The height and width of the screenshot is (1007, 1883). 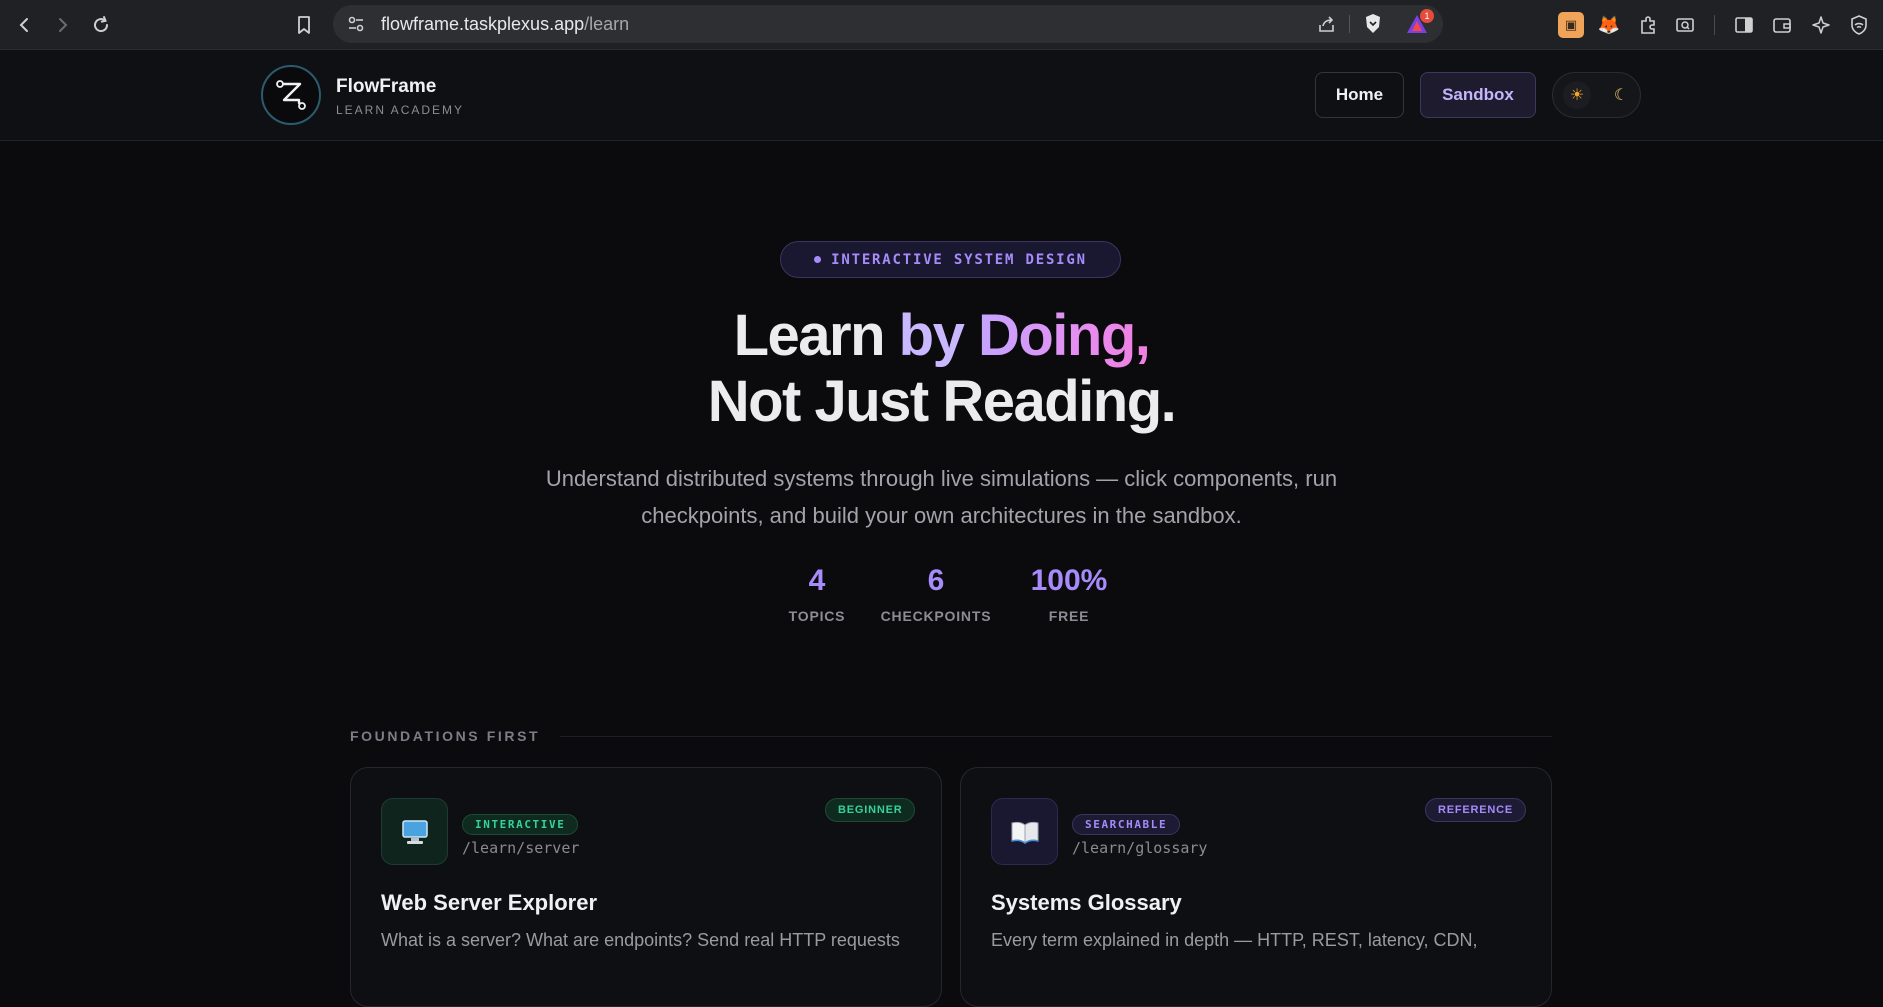 I want to click on sun-icon: ☀, so click(x=1577, y=95).